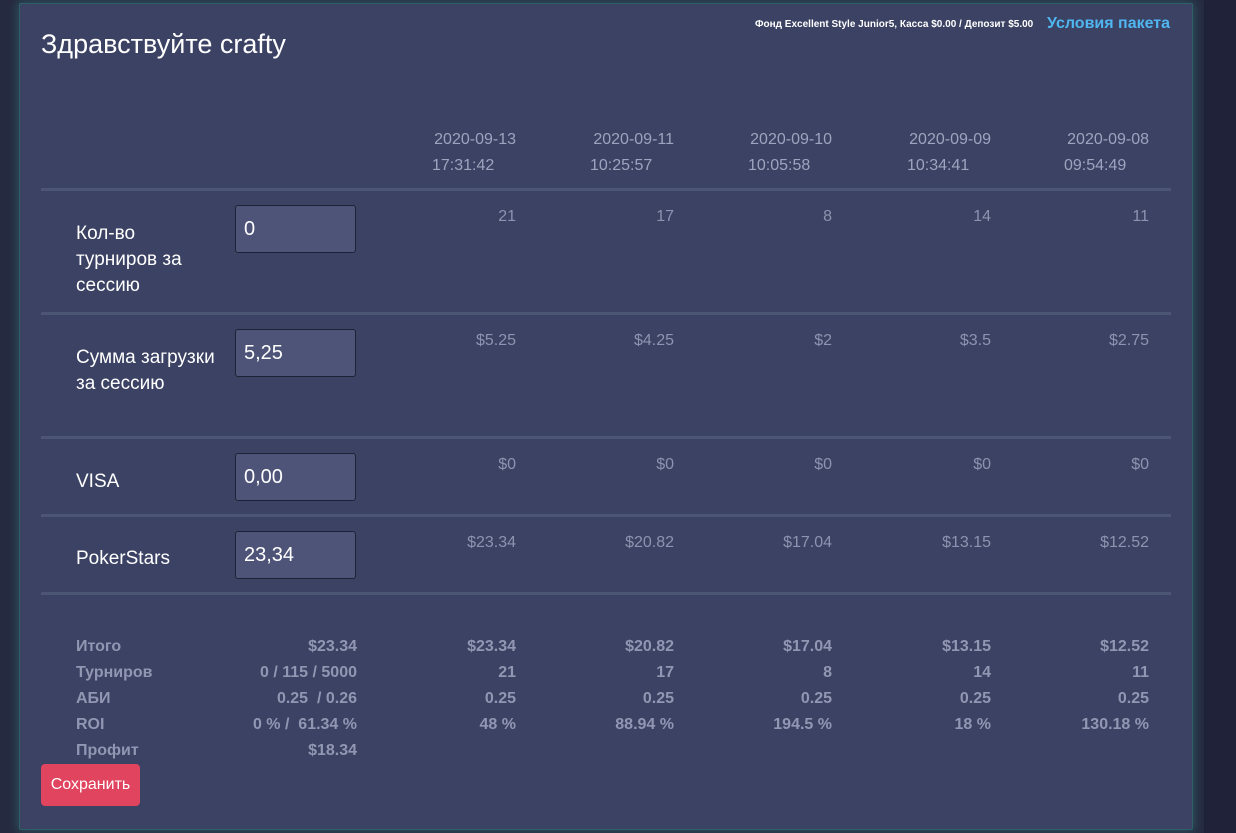  I want to click on summary-cell: 21, so click(507, 672).